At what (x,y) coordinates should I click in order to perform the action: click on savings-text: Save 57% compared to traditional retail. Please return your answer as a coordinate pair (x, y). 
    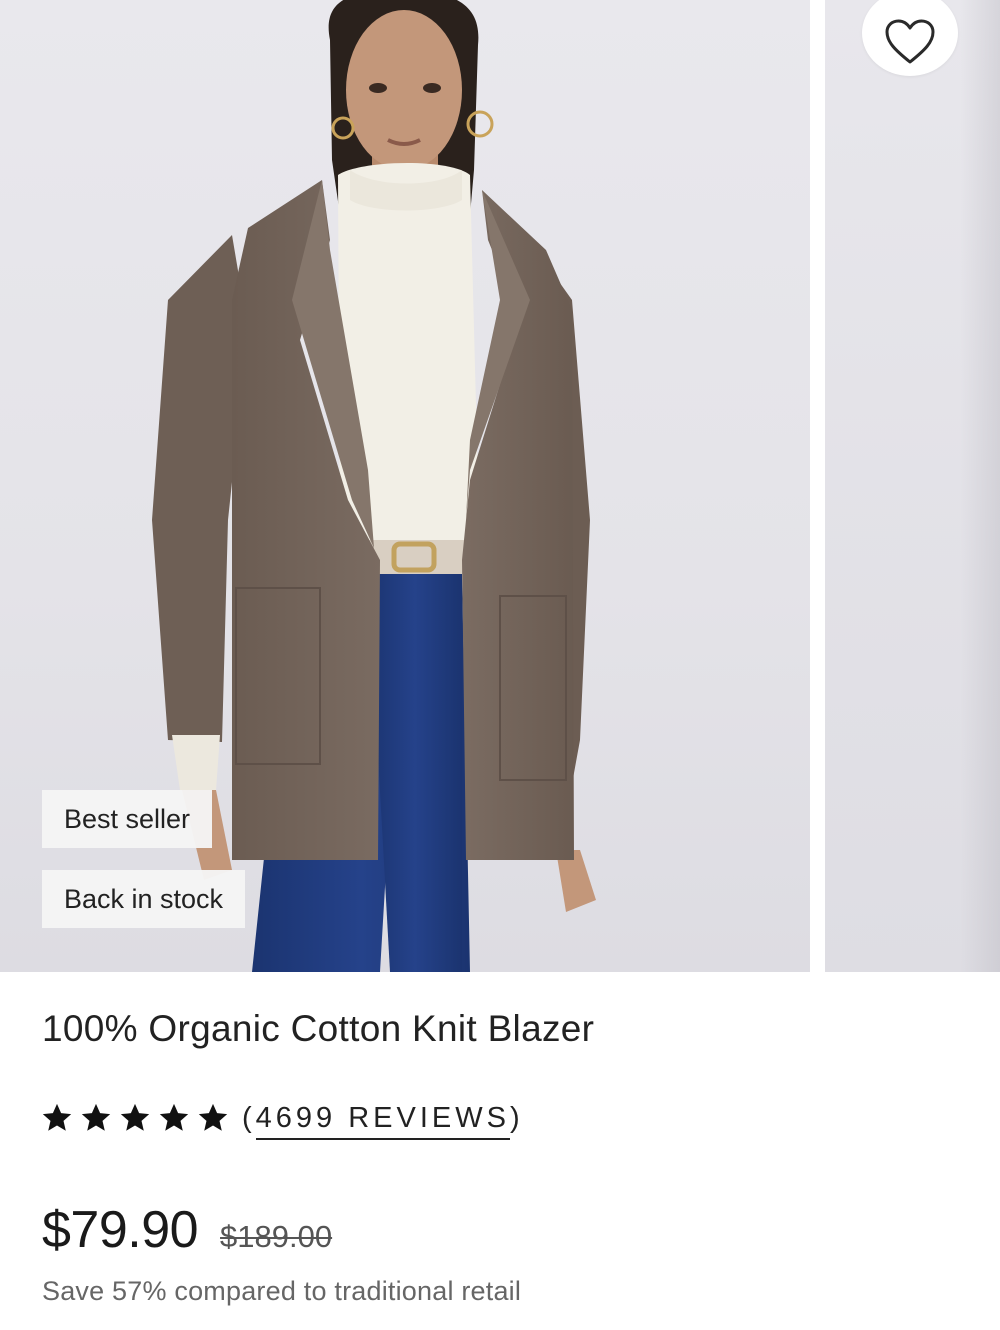
    Looking at the image, I should click on (282, 1291).